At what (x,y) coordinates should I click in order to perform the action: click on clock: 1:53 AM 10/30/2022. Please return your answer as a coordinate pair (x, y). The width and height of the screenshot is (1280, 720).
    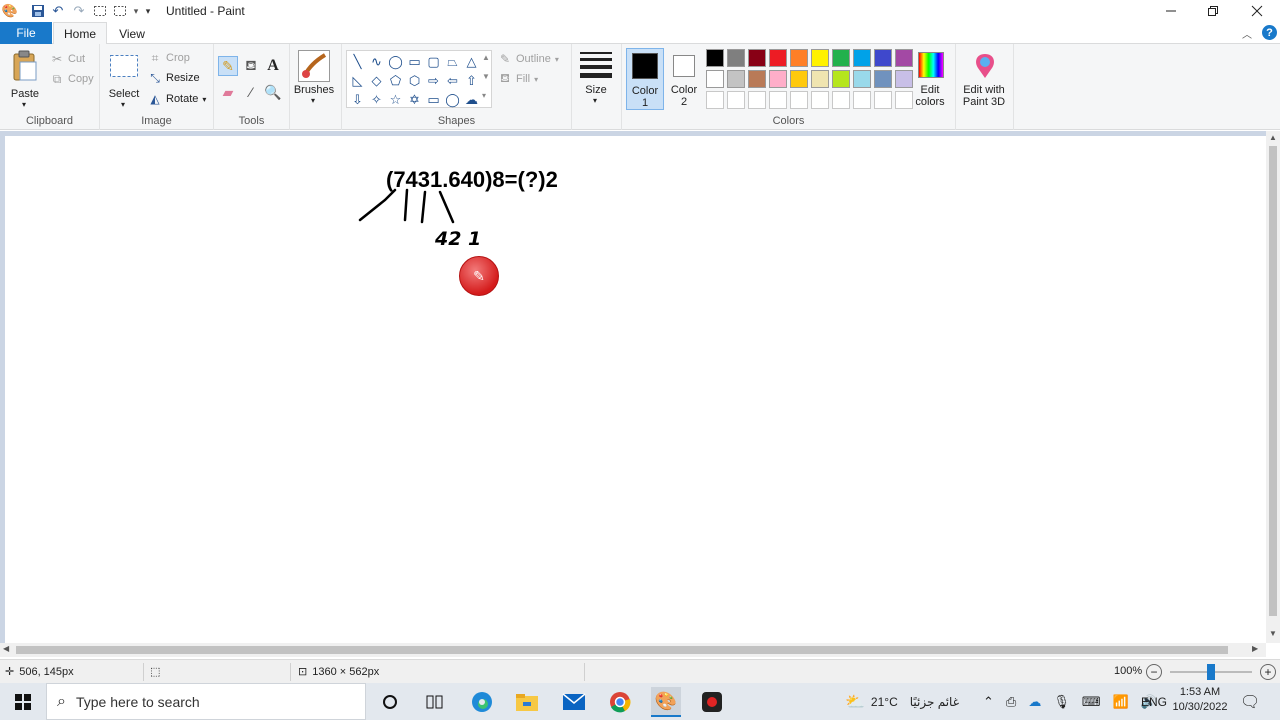
    Looking at the image, I should click on (1200, 702).